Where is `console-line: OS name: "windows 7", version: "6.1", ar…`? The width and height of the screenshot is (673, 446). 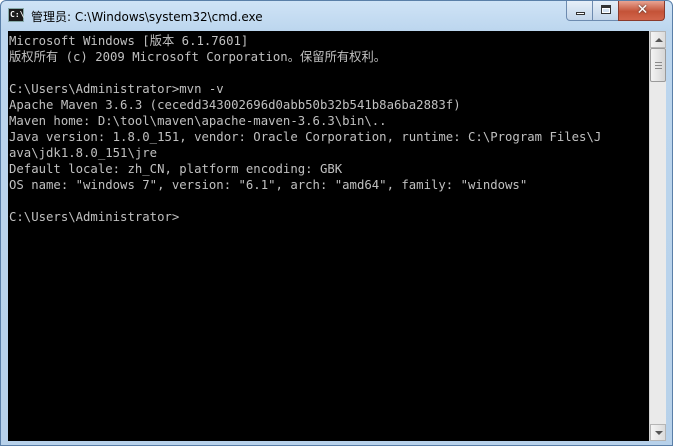
console-line: OS name: "windows 7", version: "6.1", ar… is located at coordinates (268, 185).